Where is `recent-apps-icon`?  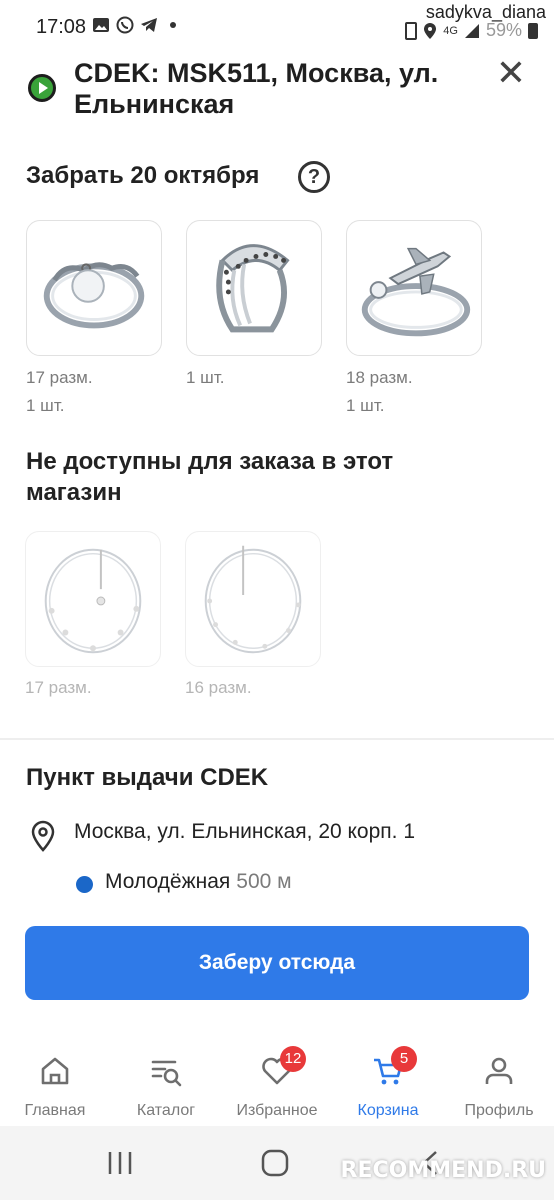 recent-apps-icon is located at coordinates (120, 1163).